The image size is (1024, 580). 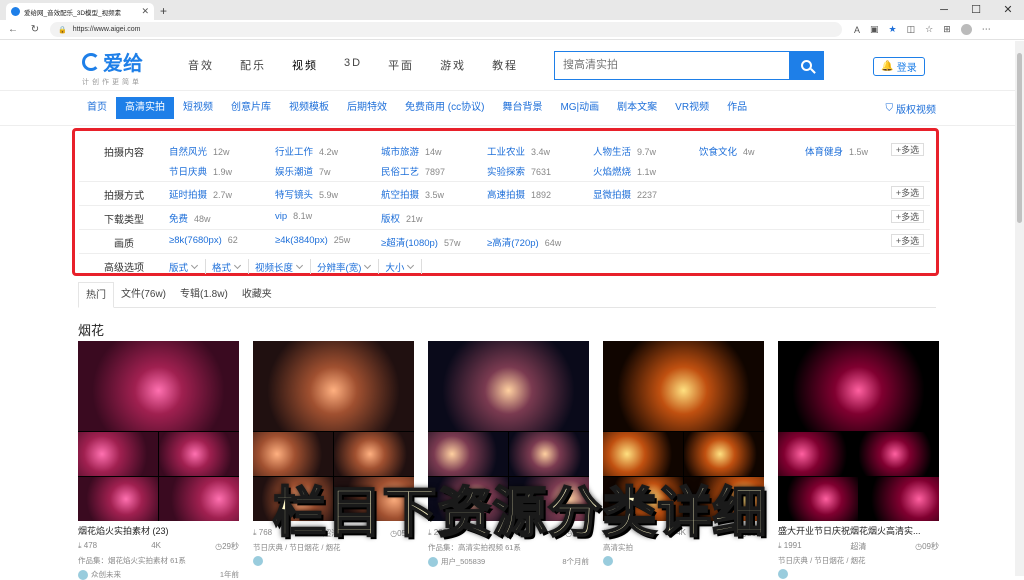 What do you see at coordinates (201, 65) in the screenshot?
I see `nav-audio: 音效` at bounding box center [201, 65].